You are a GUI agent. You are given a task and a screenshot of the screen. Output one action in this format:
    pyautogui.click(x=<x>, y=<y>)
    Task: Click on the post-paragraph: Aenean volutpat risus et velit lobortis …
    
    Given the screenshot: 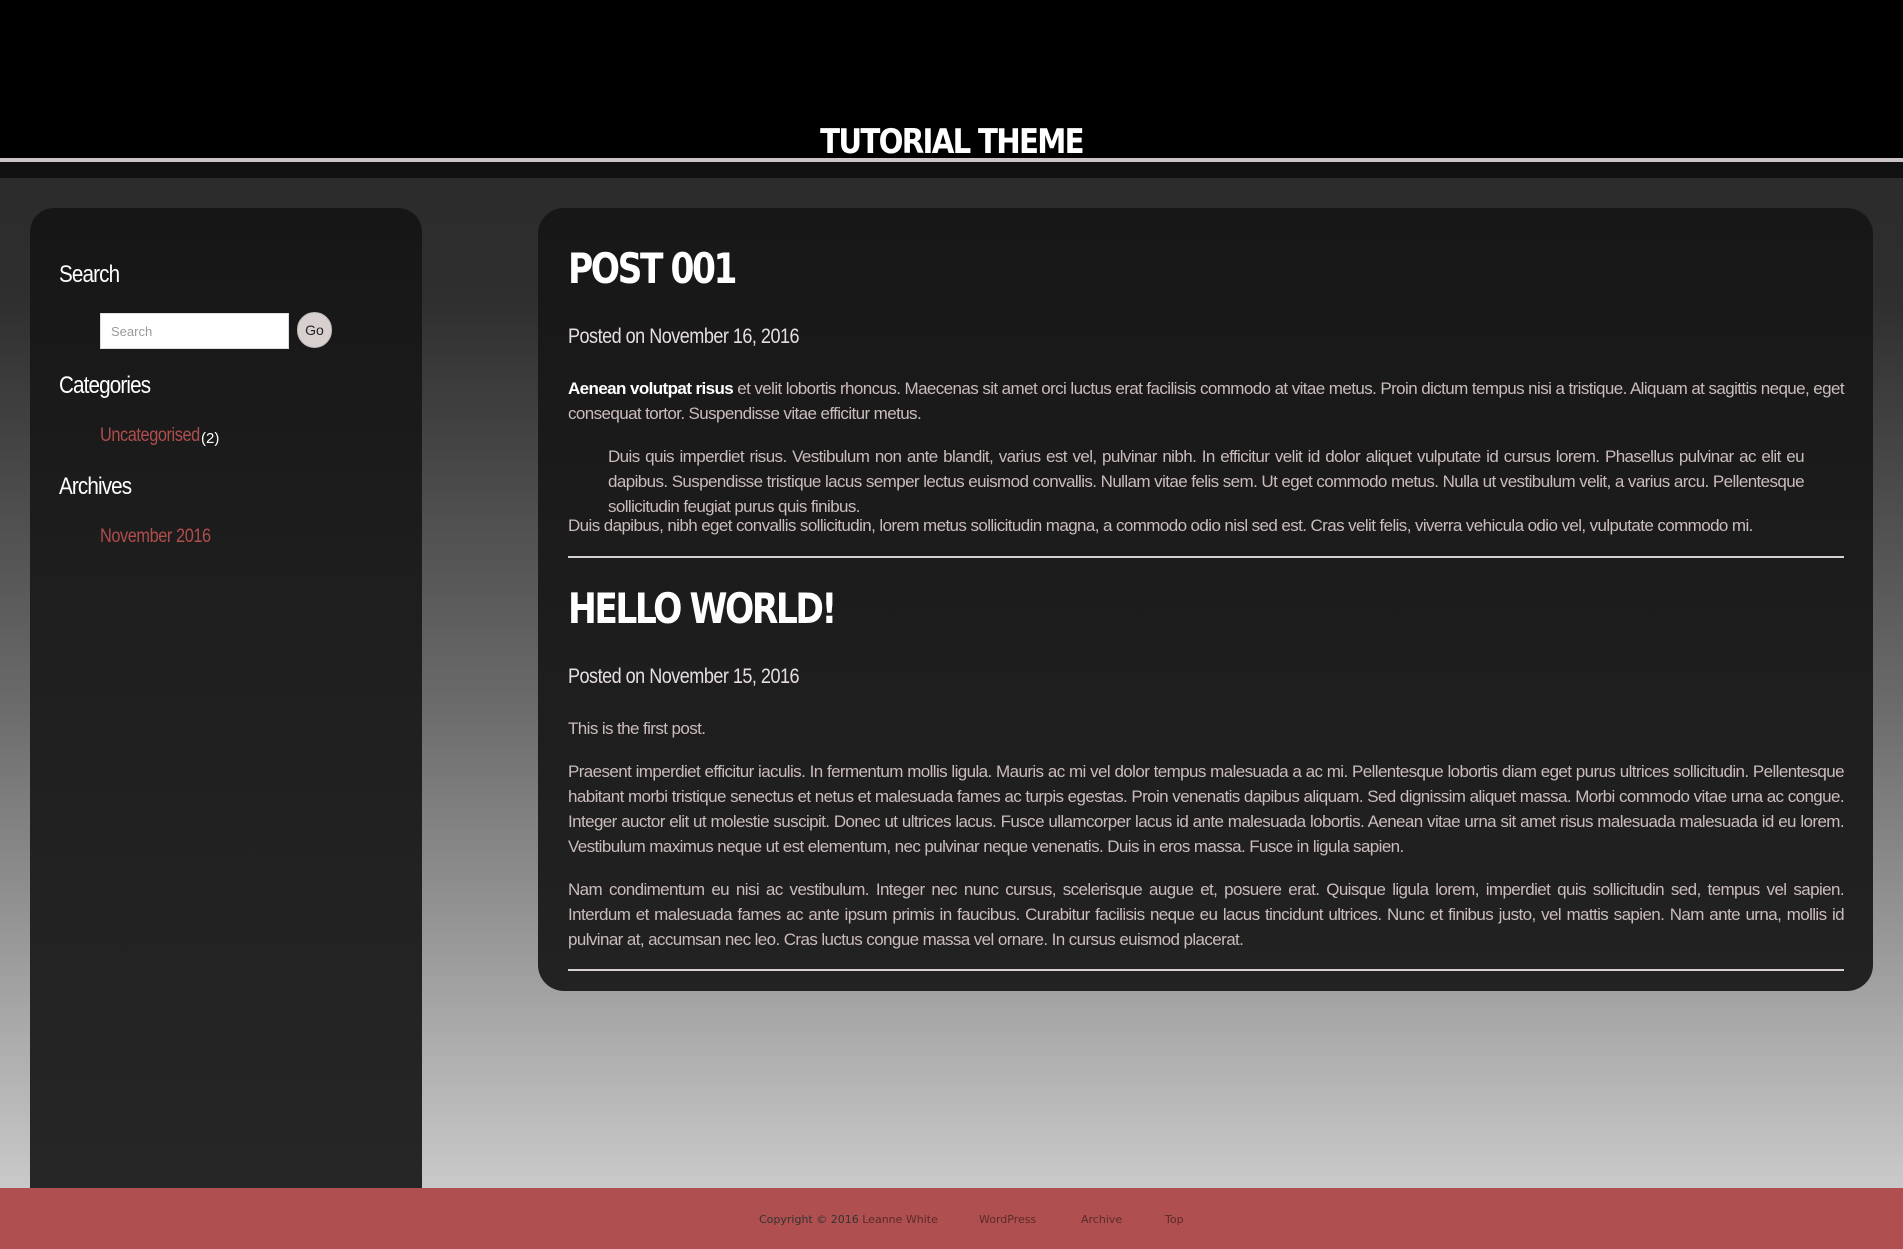 What is the action you would take?
    pyautogui.click(x=1206, y=401)
    